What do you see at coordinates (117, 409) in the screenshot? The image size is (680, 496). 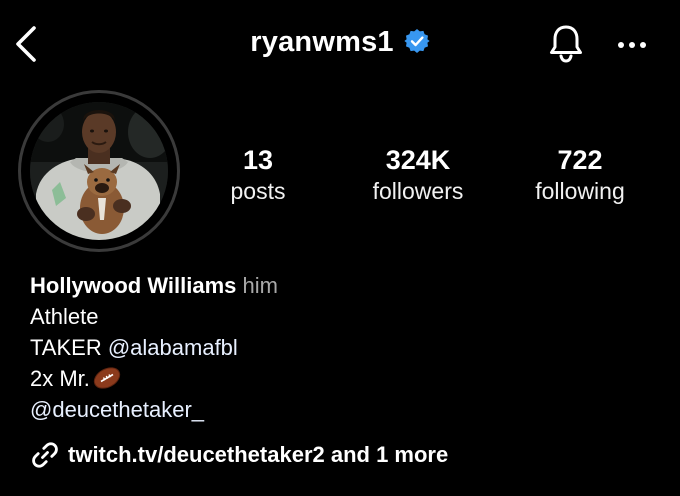 I see `deucethetaker-mention-link: @deucethetaker_` at bounding box center [117, 409].